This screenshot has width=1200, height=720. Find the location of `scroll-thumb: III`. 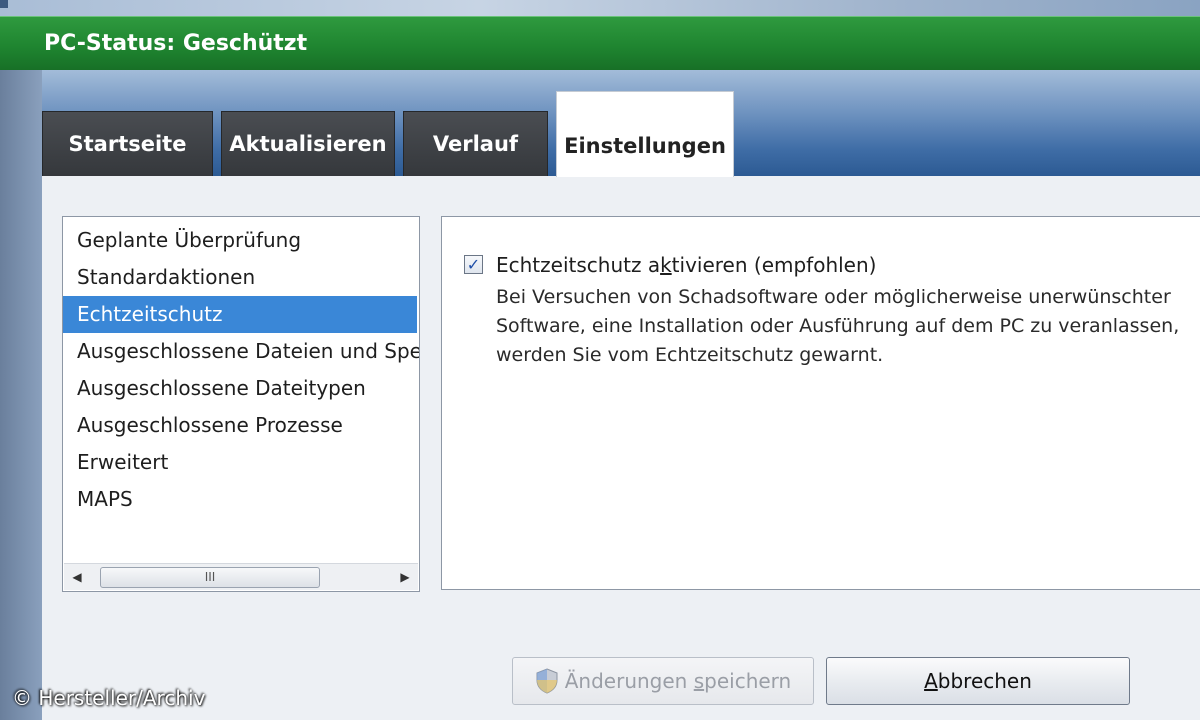

scroll-thumb: III is located at coordinates (210, 577).